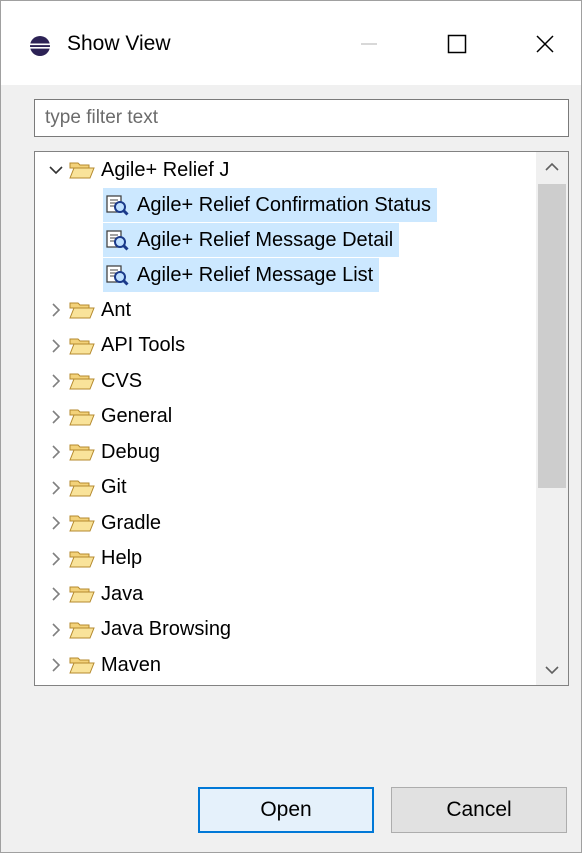  Describe the element at coordinates (552, 336) in the screenshot. I see `scrollbar-thumb` at that location.